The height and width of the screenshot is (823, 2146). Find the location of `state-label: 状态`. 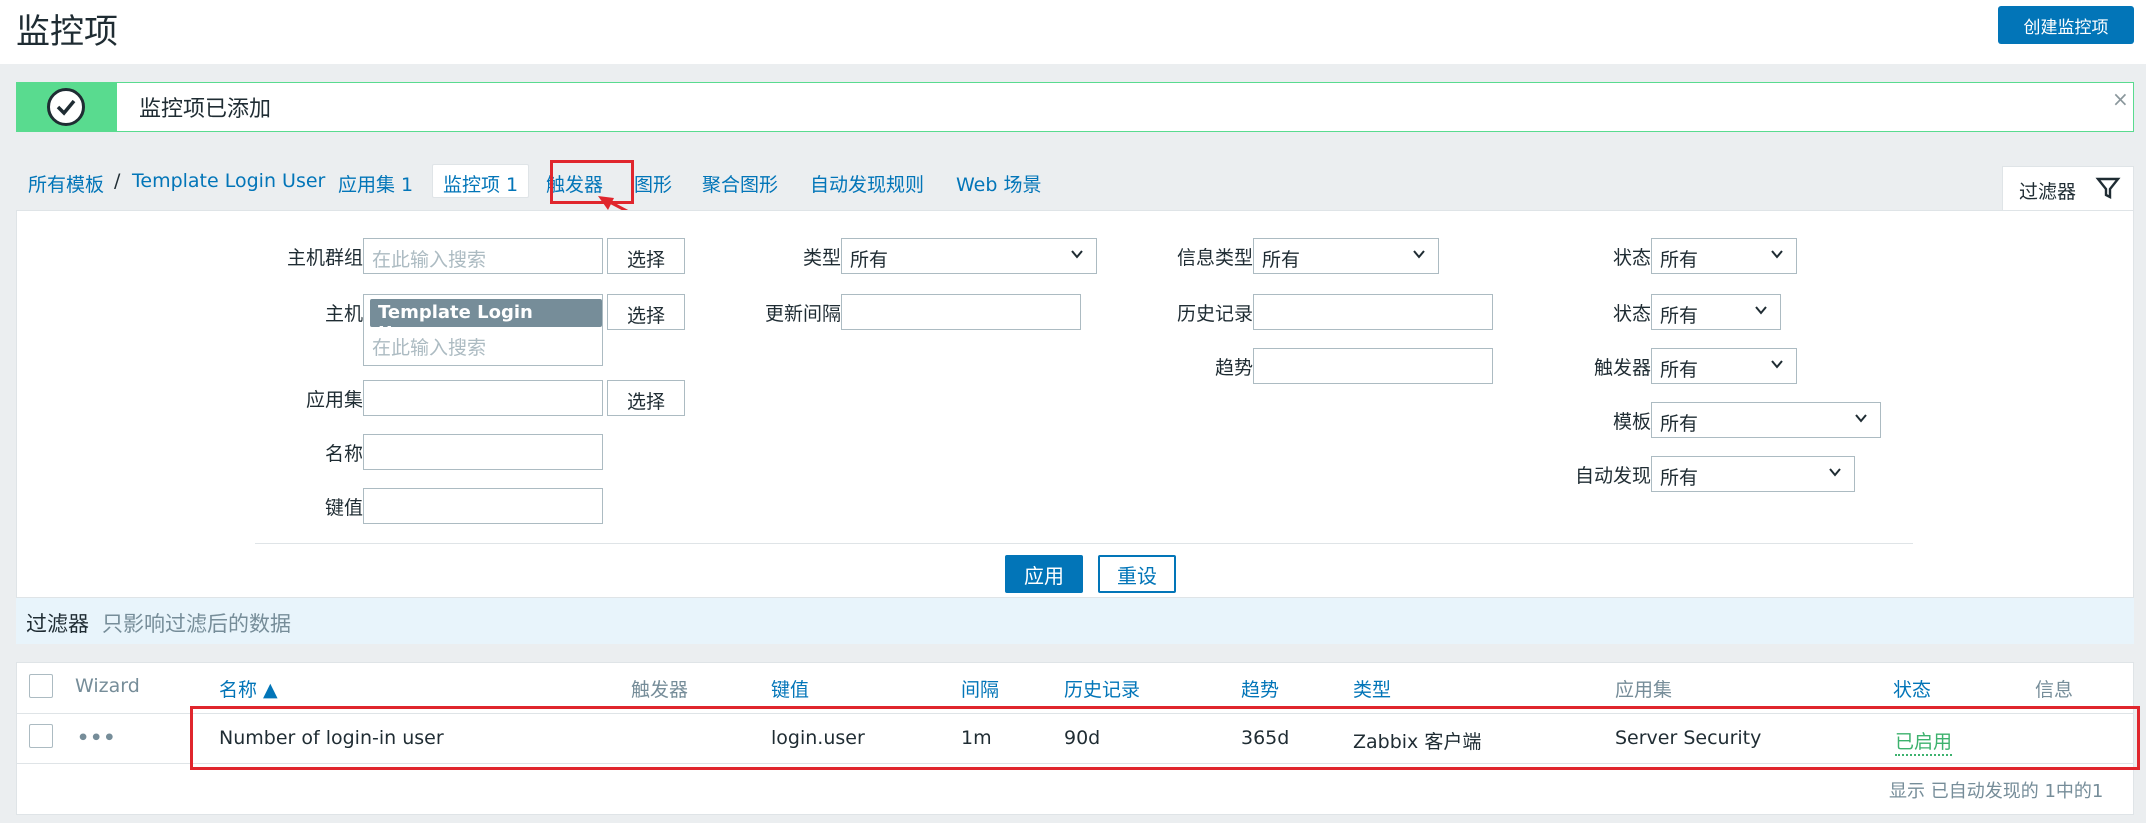

state-label: 状态 is located at coordinates (1631, 258).